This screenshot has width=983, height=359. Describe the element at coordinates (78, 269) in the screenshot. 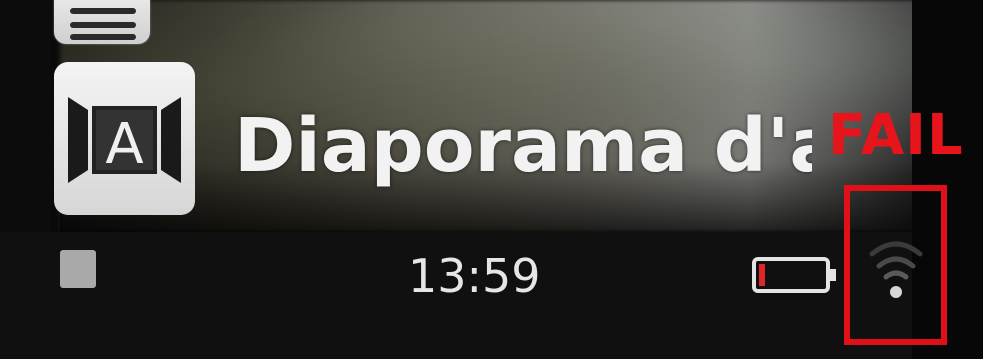

I see `stop-square-icon` at that location.